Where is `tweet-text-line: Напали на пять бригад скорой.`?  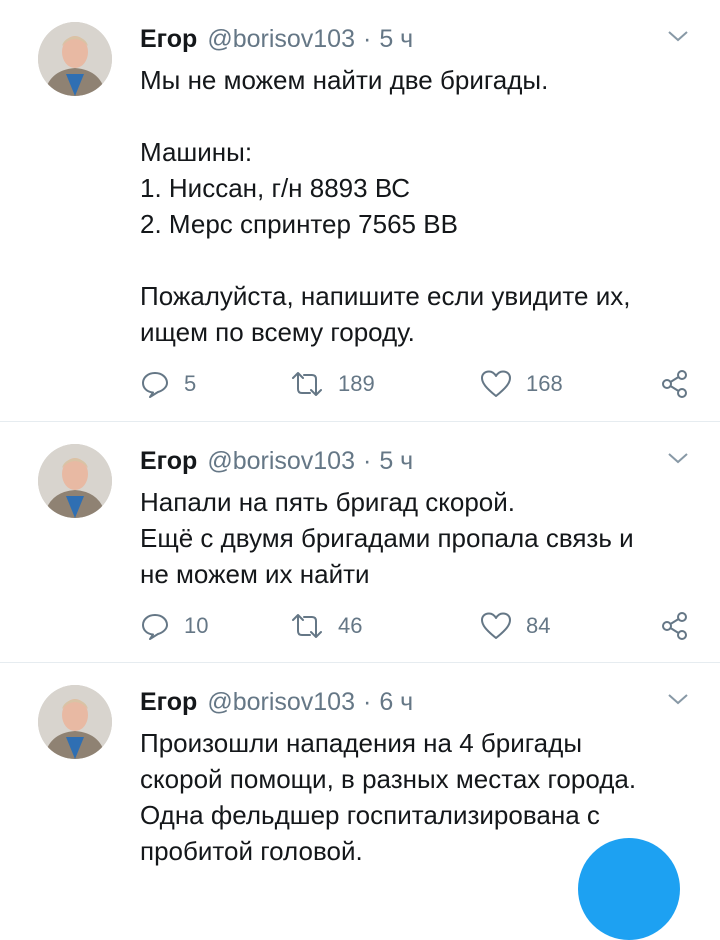 tweet-text-line: Напали на пять бригад скорой. is located at coordinates (328, 502).